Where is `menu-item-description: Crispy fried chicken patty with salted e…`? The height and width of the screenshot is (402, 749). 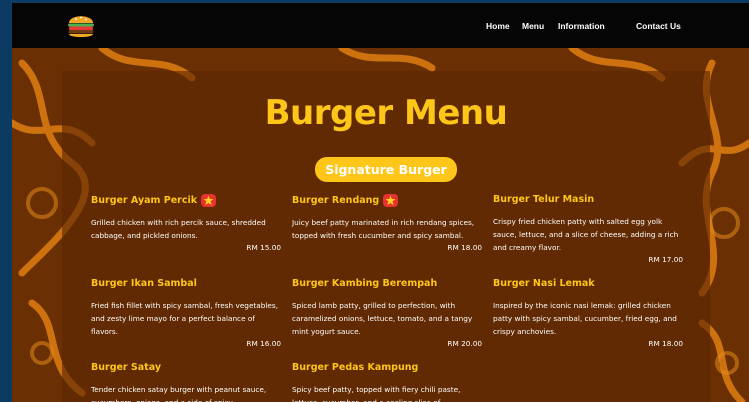 menu-item-description: Crispy fried chicken patty with salted e… is located at coordinates (586, 234).